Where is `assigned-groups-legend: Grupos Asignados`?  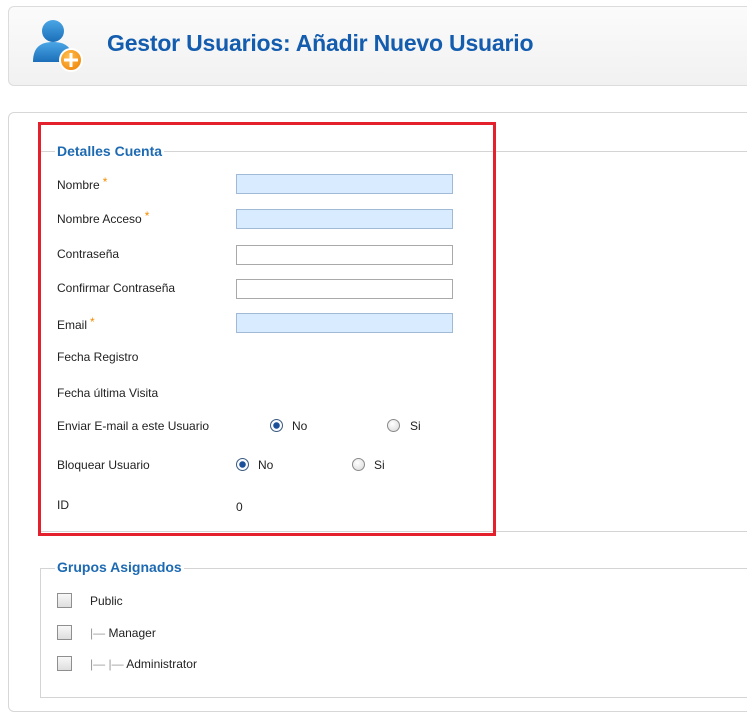 assigned-groups-legend: Grupos Asignados is located at coordinates (119, 567).